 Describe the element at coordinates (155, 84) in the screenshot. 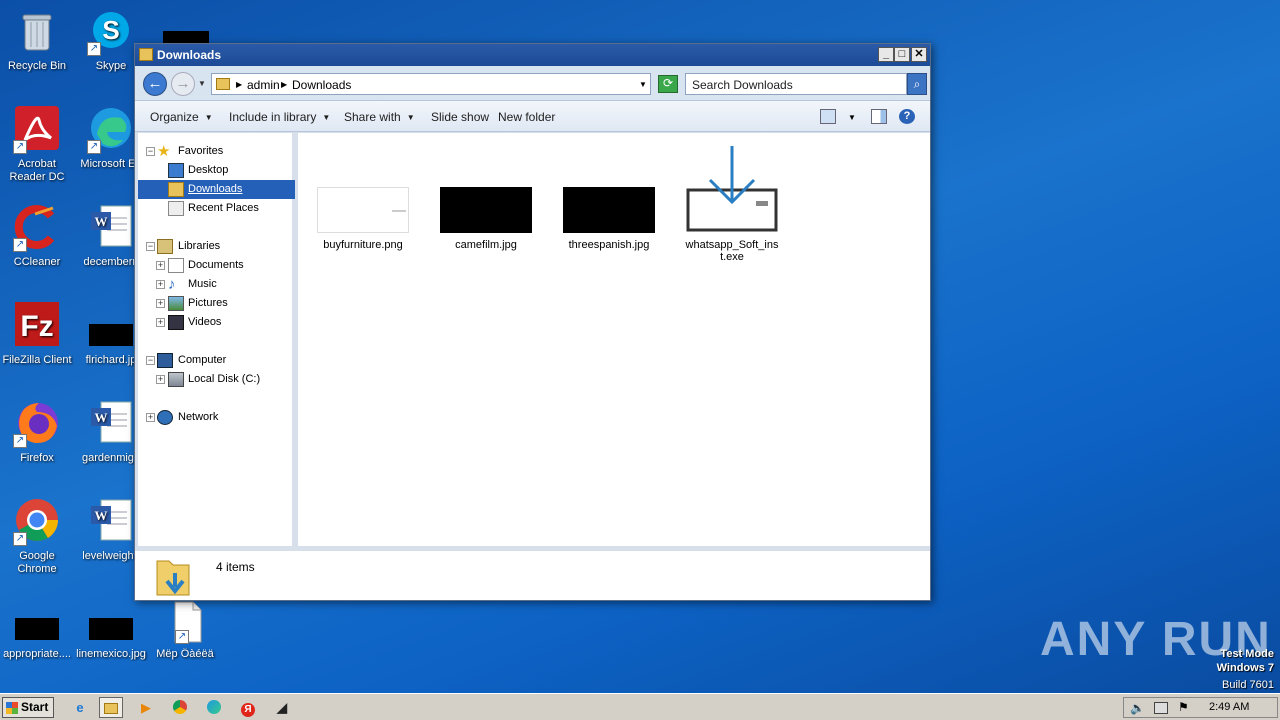

I see `back-button: ←` at that location.